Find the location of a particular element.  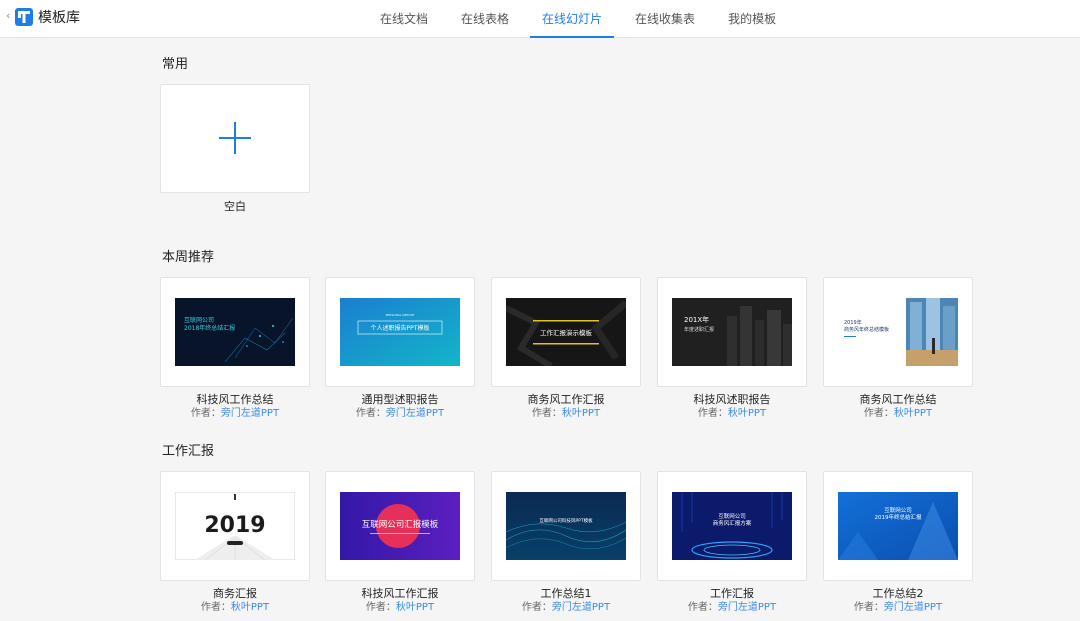

template-name: 通用型述职报告 is located at coordinates (400, 399).